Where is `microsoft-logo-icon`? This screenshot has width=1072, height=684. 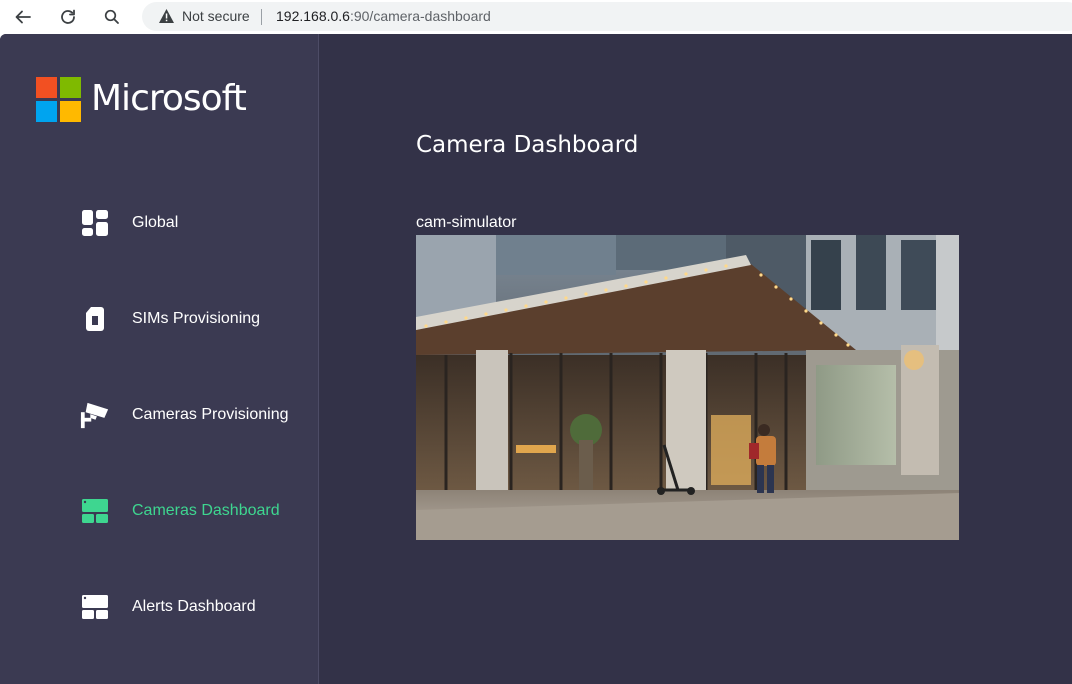 microsoft-logo-icon is located at coordinates (58, 99).